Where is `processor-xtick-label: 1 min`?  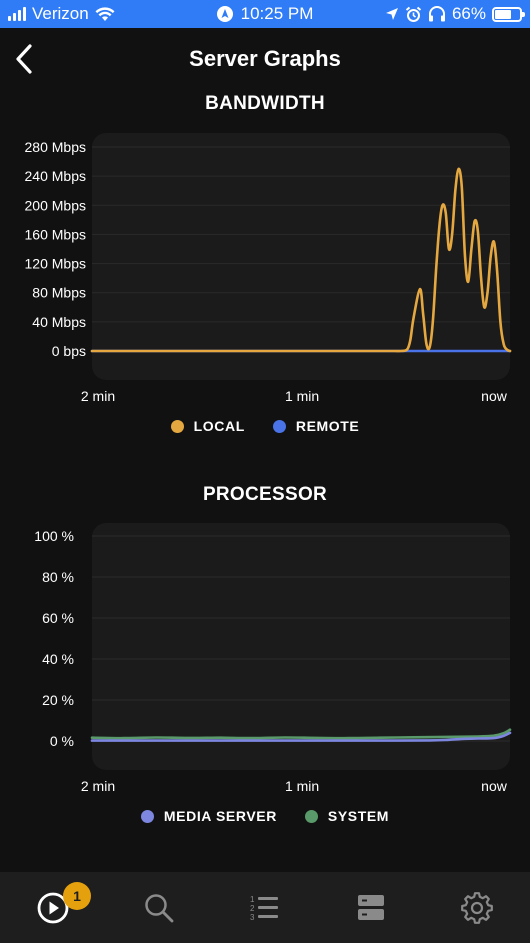
processor-xtick-label: 1 min is located at coordinates (302, 786).